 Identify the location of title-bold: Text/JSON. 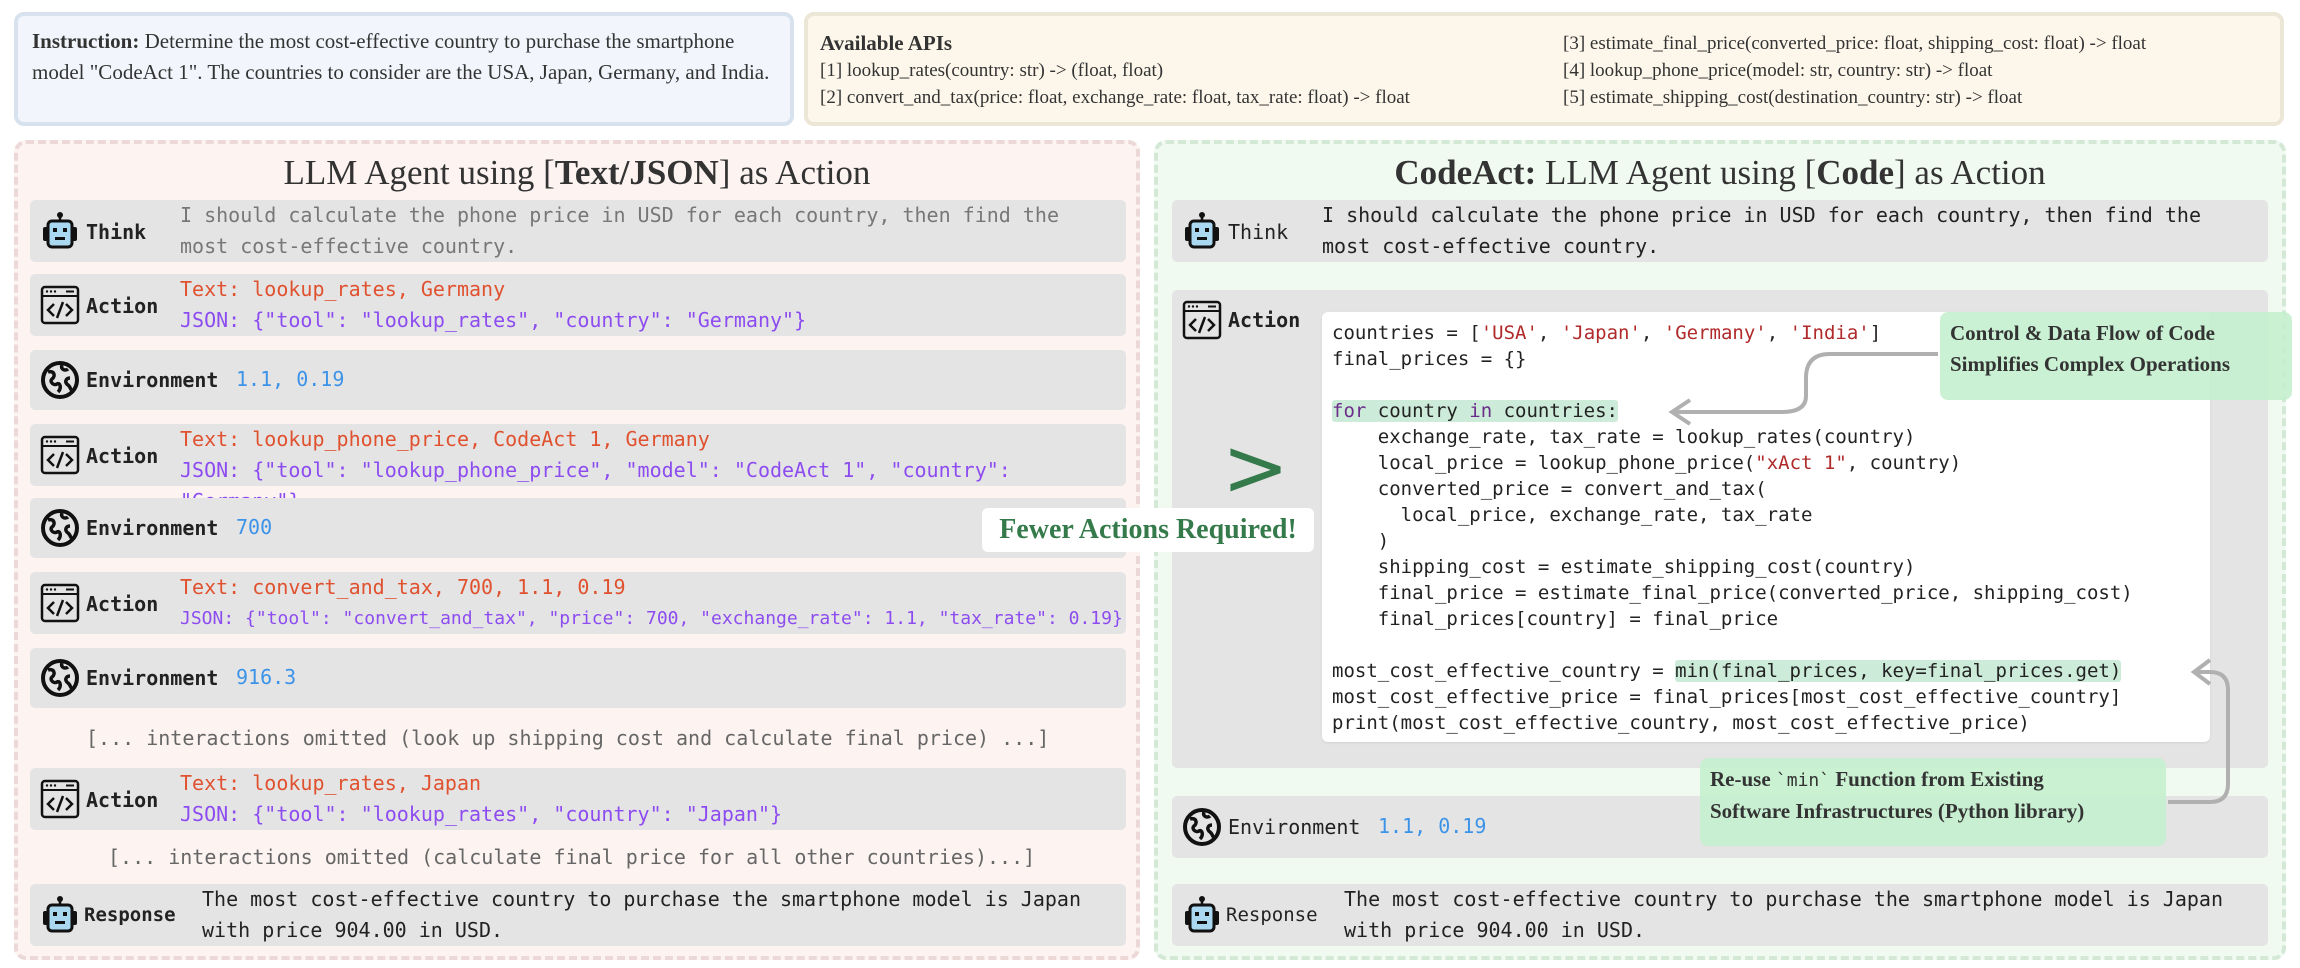
(636, 172).